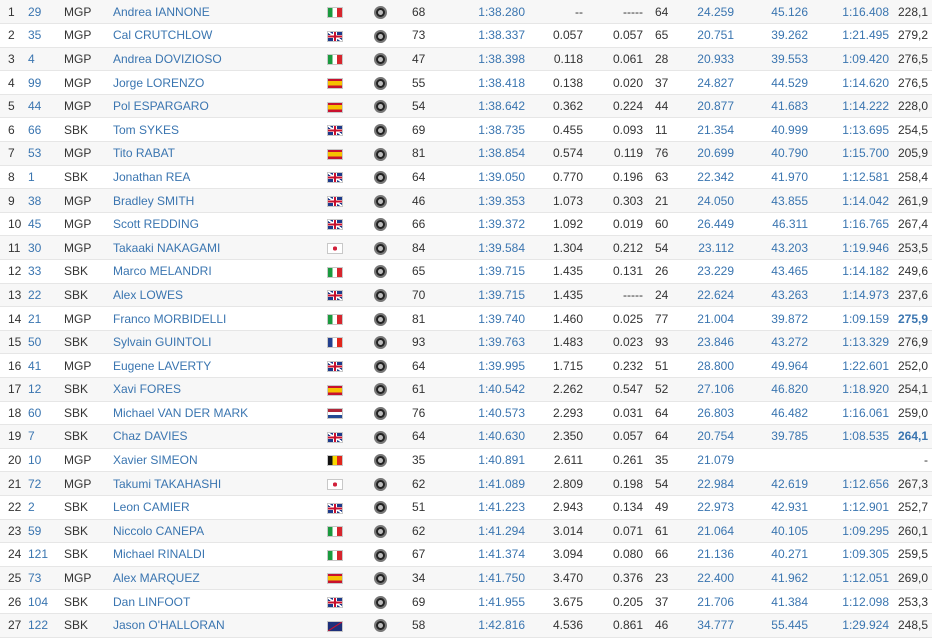 The image size is (932, 638). I want to click on rider-number: 7, so click(46, 436).